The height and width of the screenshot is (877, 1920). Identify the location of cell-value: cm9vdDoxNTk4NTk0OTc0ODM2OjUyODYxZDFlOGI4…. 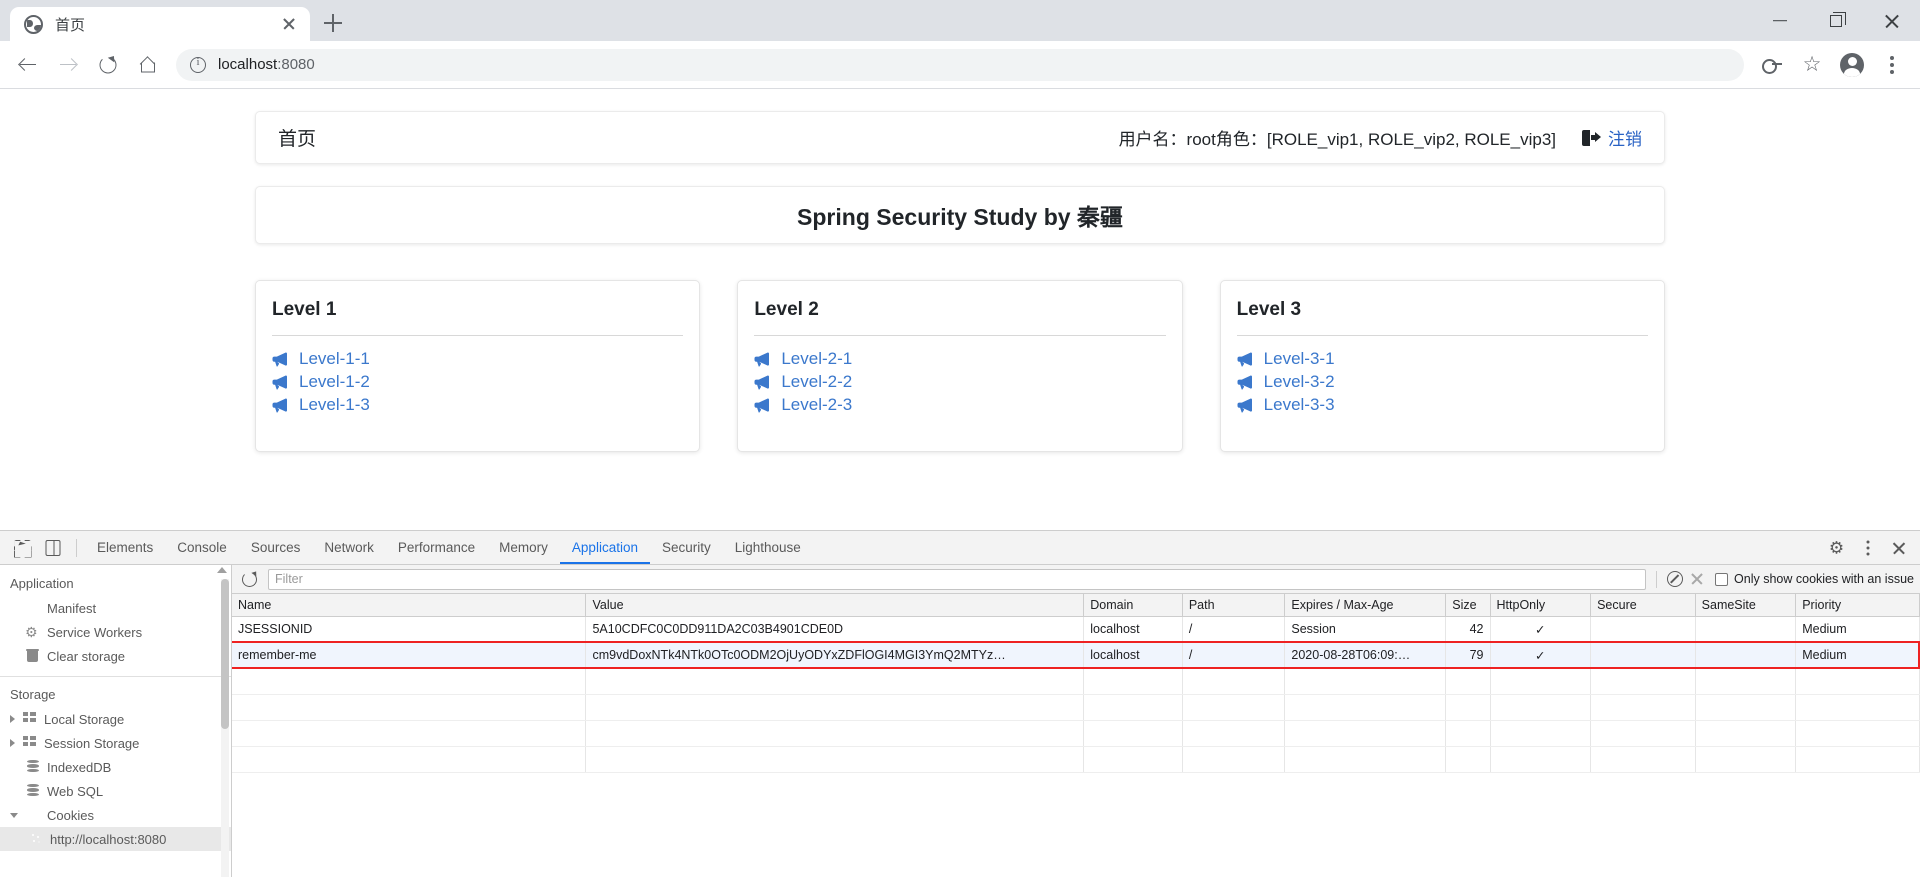
(835, 655).